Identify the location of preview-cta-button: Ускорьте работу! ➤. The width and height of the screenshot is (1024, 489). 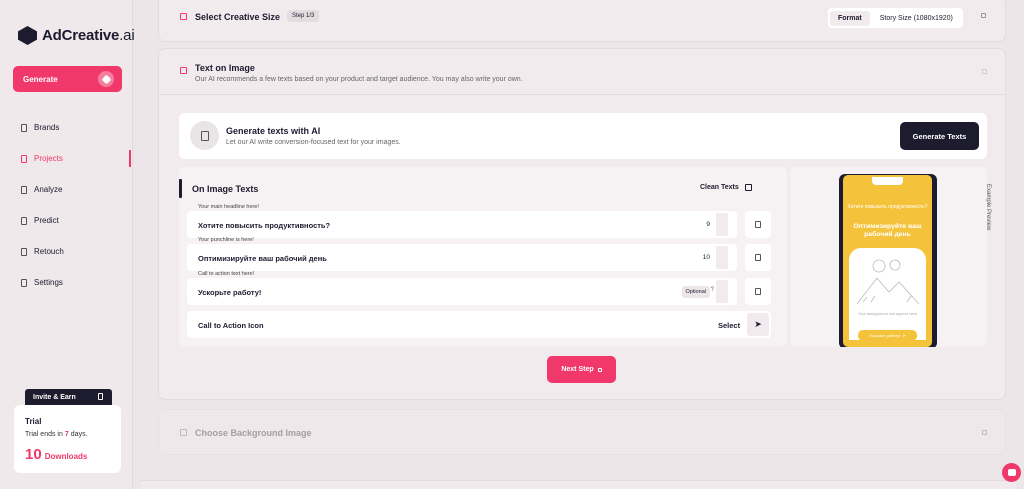
(887, 335).